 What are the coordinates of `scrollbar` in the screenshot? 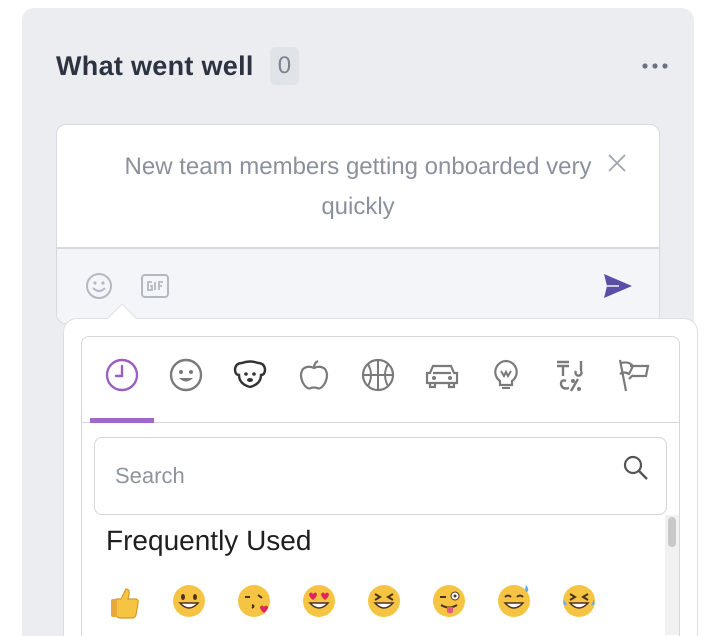 It's located at (672, 575).